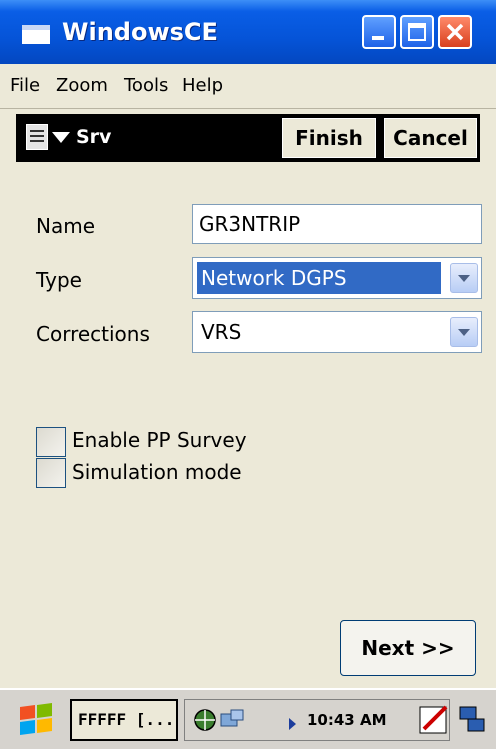 This screenshot has width=496, height=749. What do you see at coordinates (378, 38) in the screenshot?
I see `minimize-icon` at bounding box center [378, 38].